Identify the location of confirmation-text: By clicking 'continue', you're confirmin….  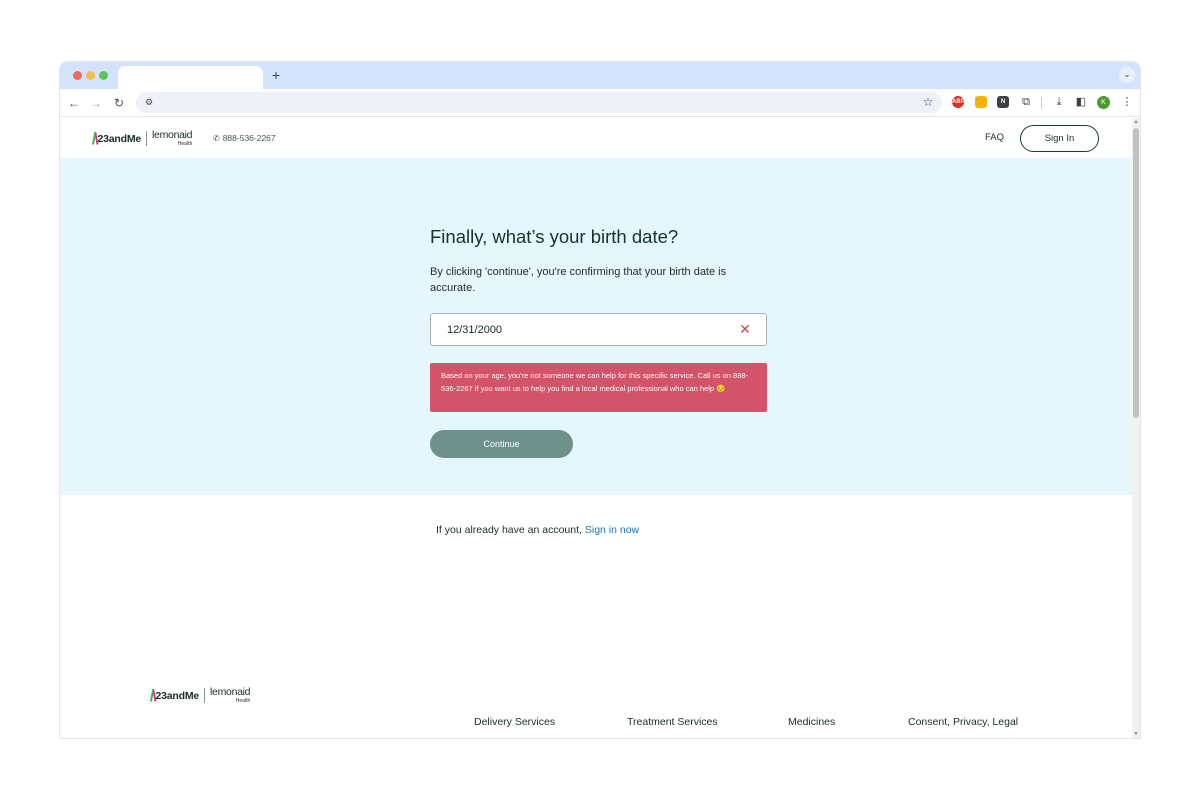
(578, 280).